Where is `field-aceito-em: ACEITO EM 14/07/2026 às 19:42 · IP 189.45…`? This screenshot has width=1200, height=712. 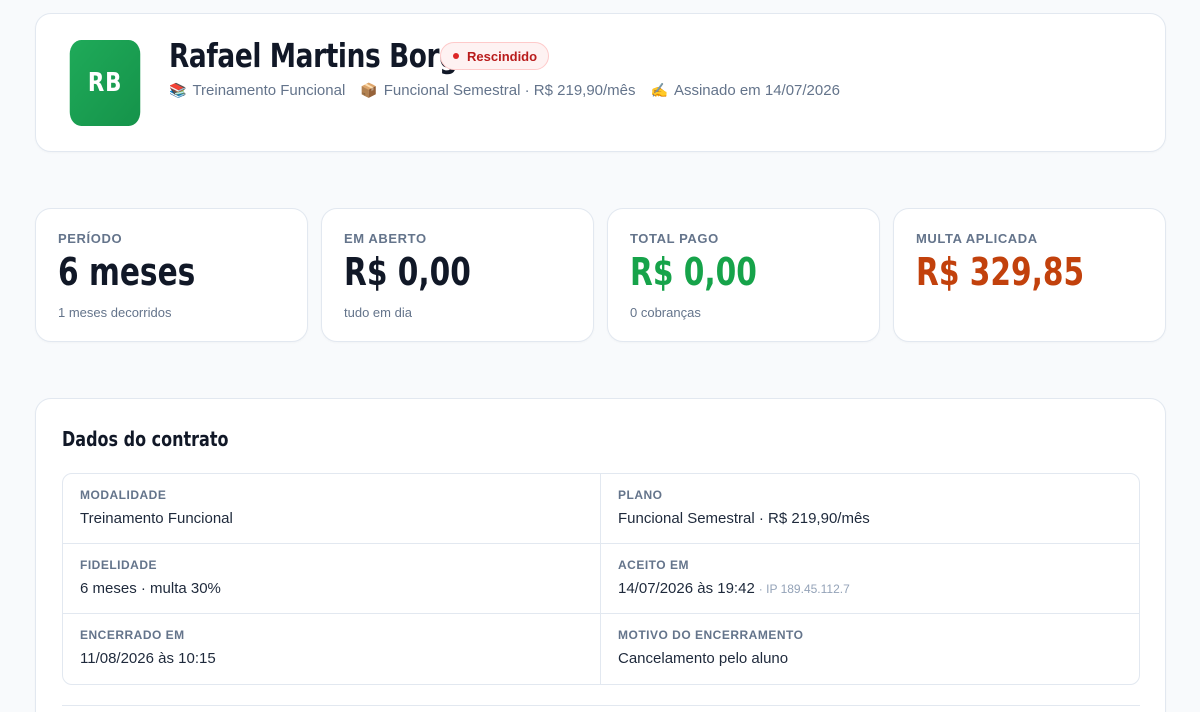 field-aceito-em: ACEITO EM 14/07/2026 às 19:42 · IP 189.45… is located at coordinates (870, 579).